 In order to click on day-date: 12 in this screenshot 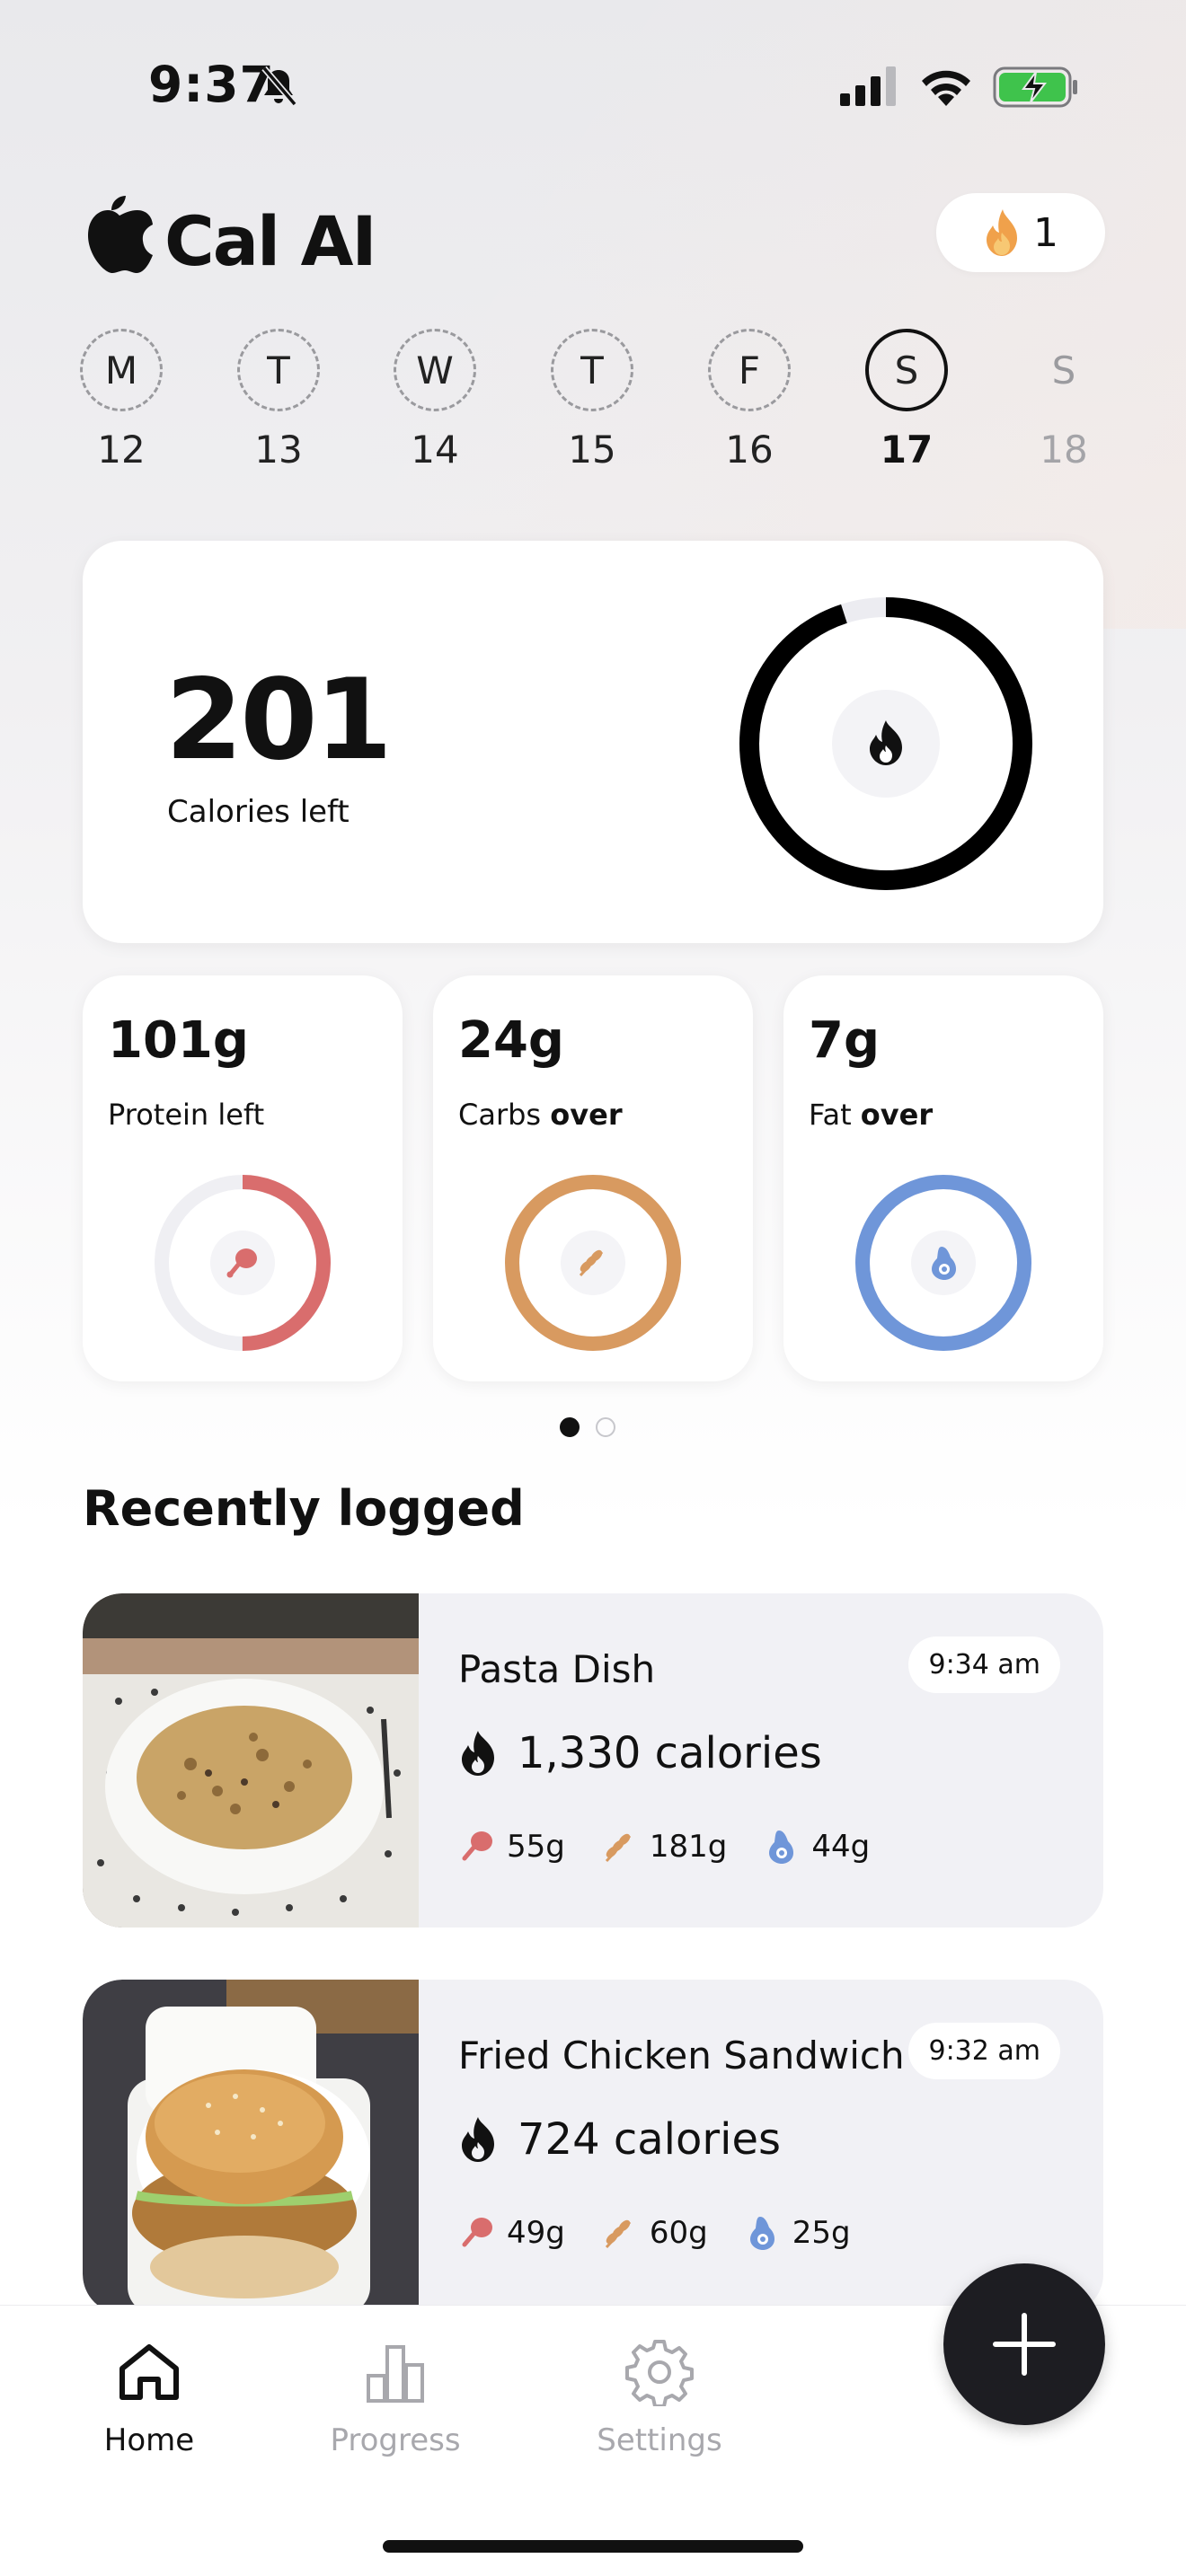, I will do `click(122, 450)`.